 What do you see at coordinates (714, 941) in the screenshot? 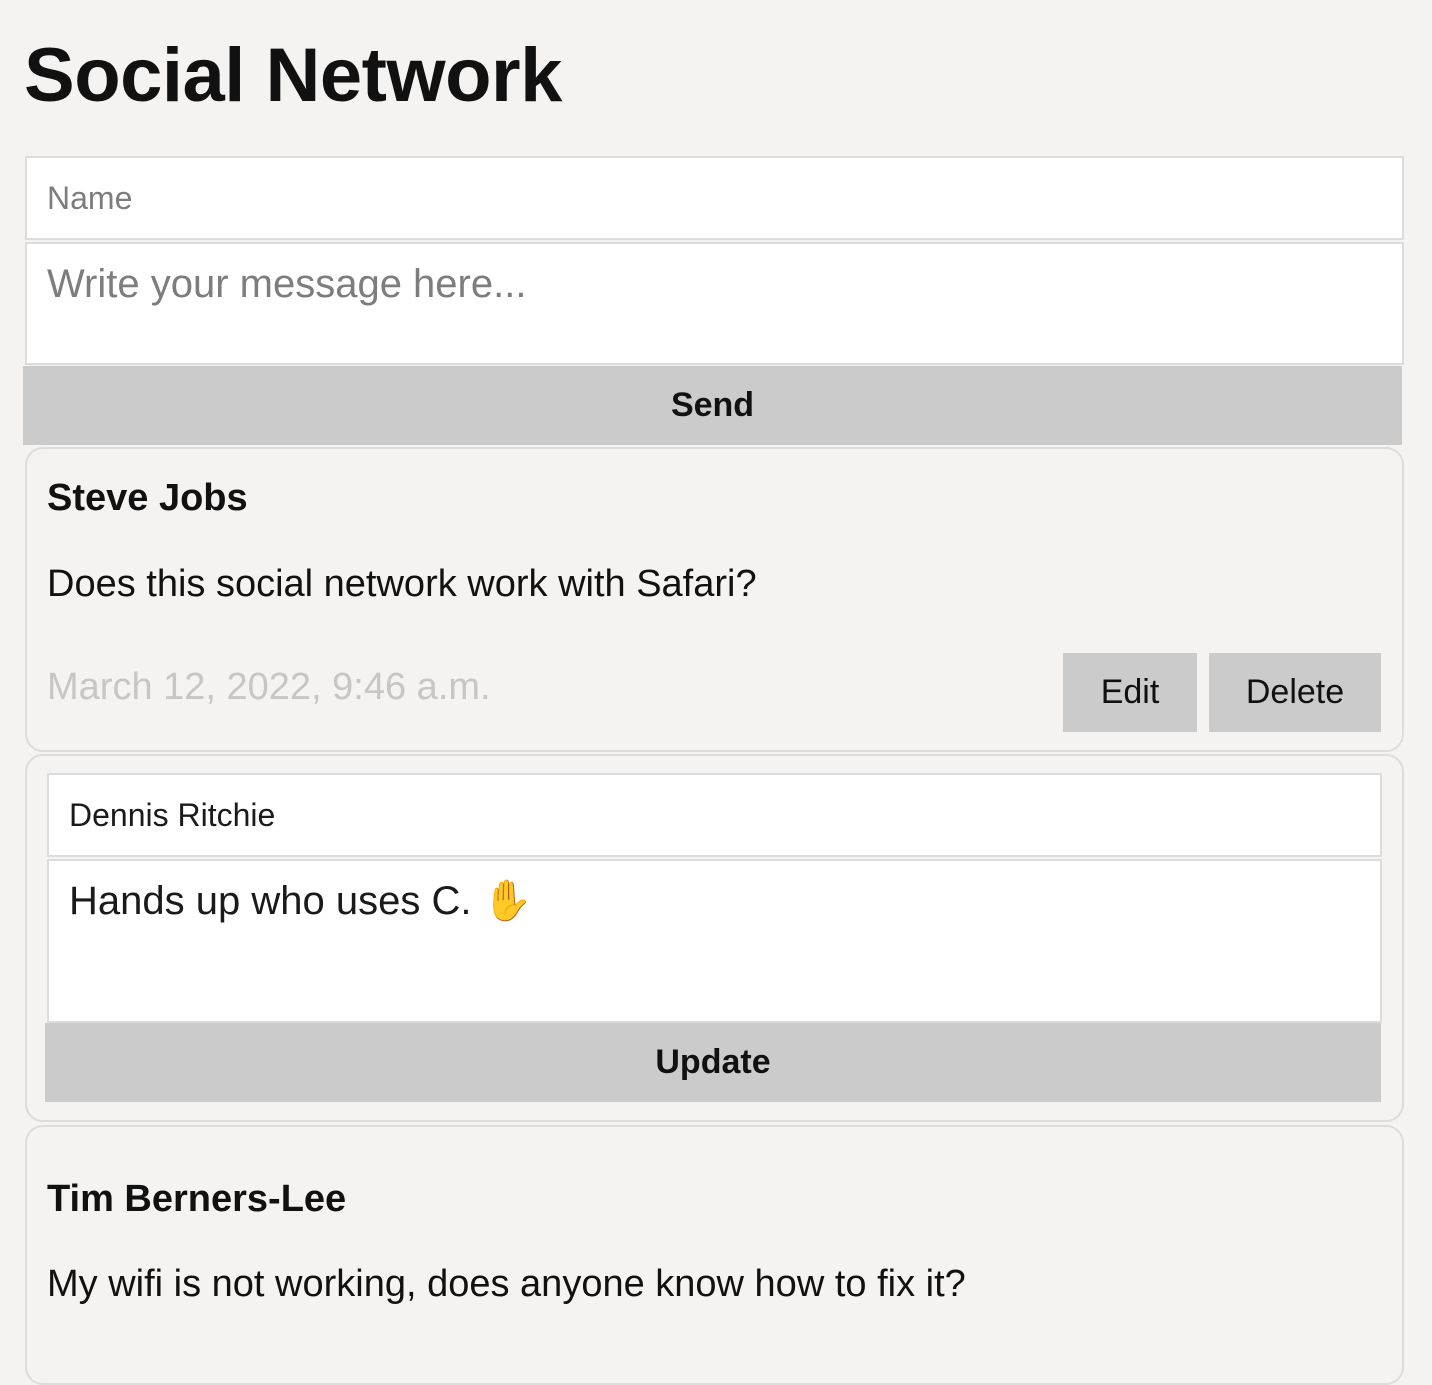
I see `edit-message-input: Hands up who uses C. ✋` at bounding box center [714, 941].